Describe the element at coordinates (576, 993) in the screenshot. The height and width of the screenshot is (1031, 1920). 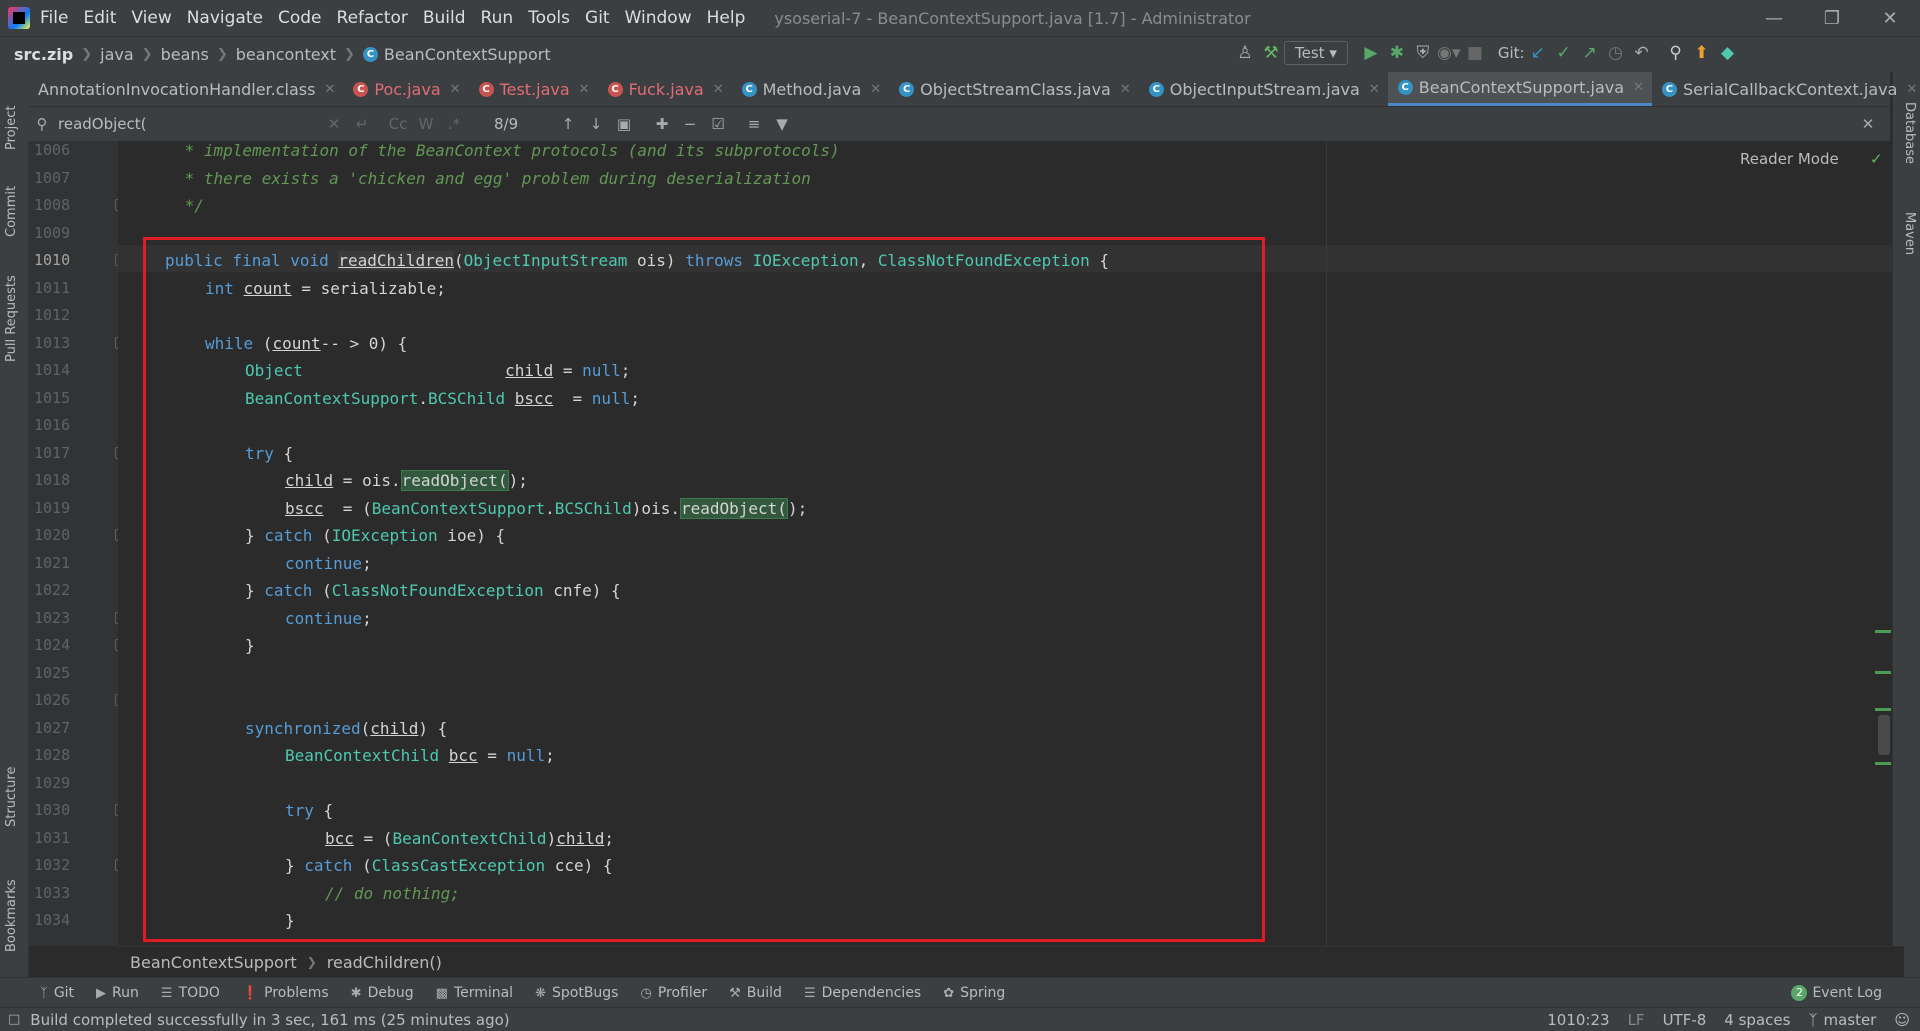
I see `tool-spotbugs: ❋ SpotBugs` at that location.